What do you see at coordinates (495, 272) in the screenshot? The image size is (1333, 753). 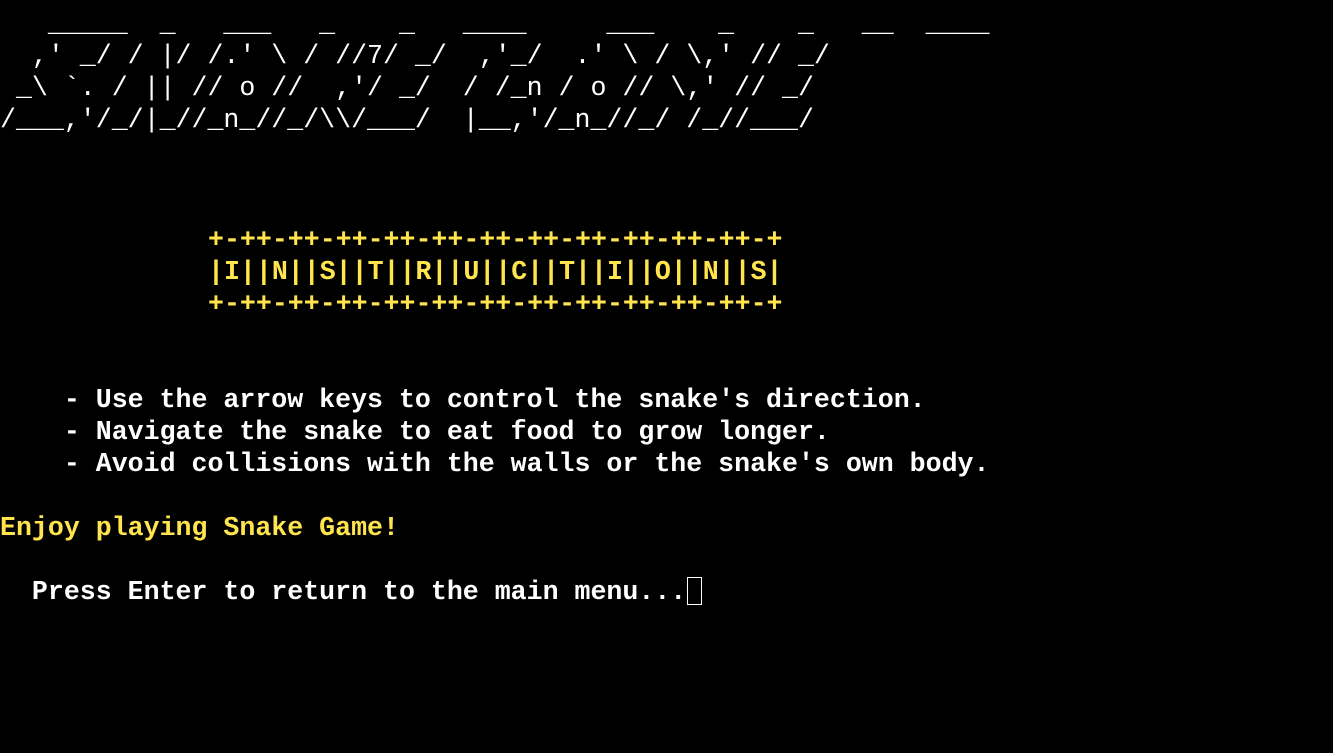 I see `instructions-header-title: |I||N||S||T||R||U||C||T||I||O||N||S|` at bounding box center [495, 272].